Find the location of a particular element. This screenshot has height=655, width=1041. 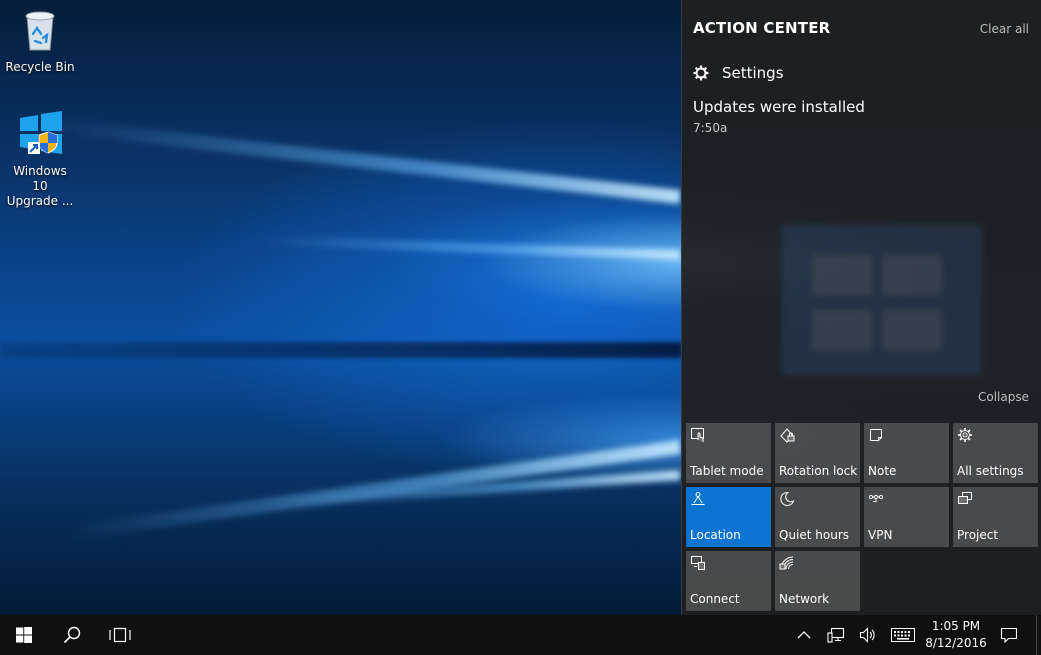

notification-time: 7:50a is located at coordinates (710, 128).